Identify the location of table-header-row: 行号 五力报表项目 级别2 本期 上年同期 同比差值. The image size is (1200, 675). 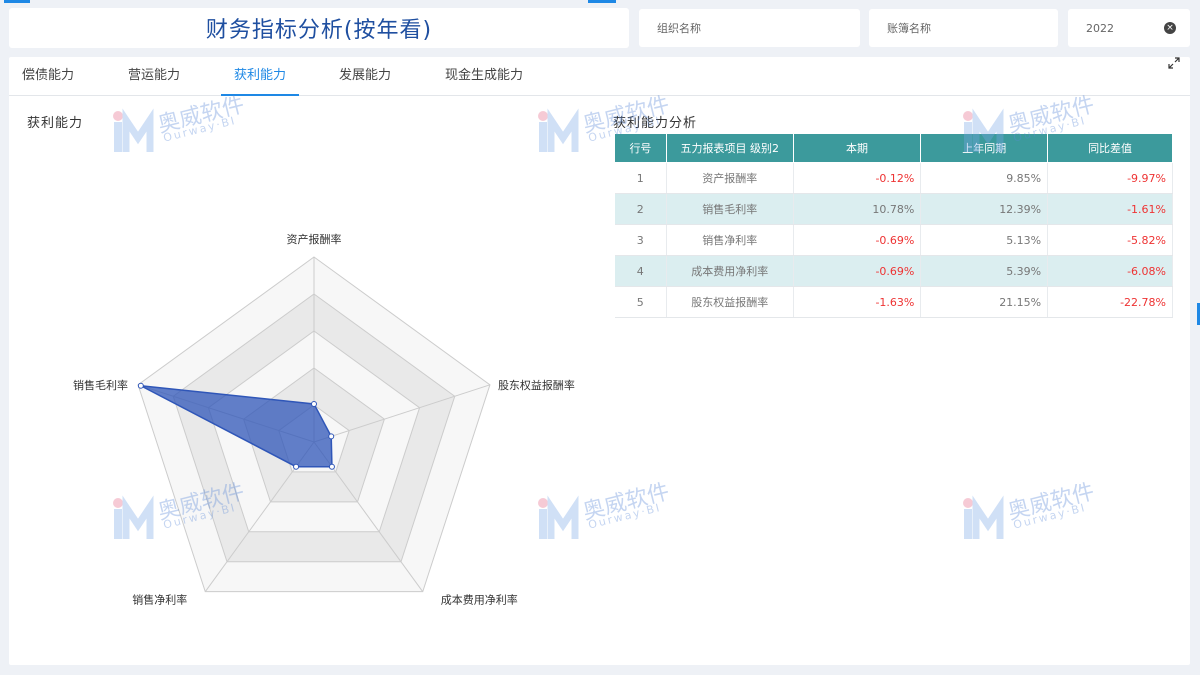
(893, 148).